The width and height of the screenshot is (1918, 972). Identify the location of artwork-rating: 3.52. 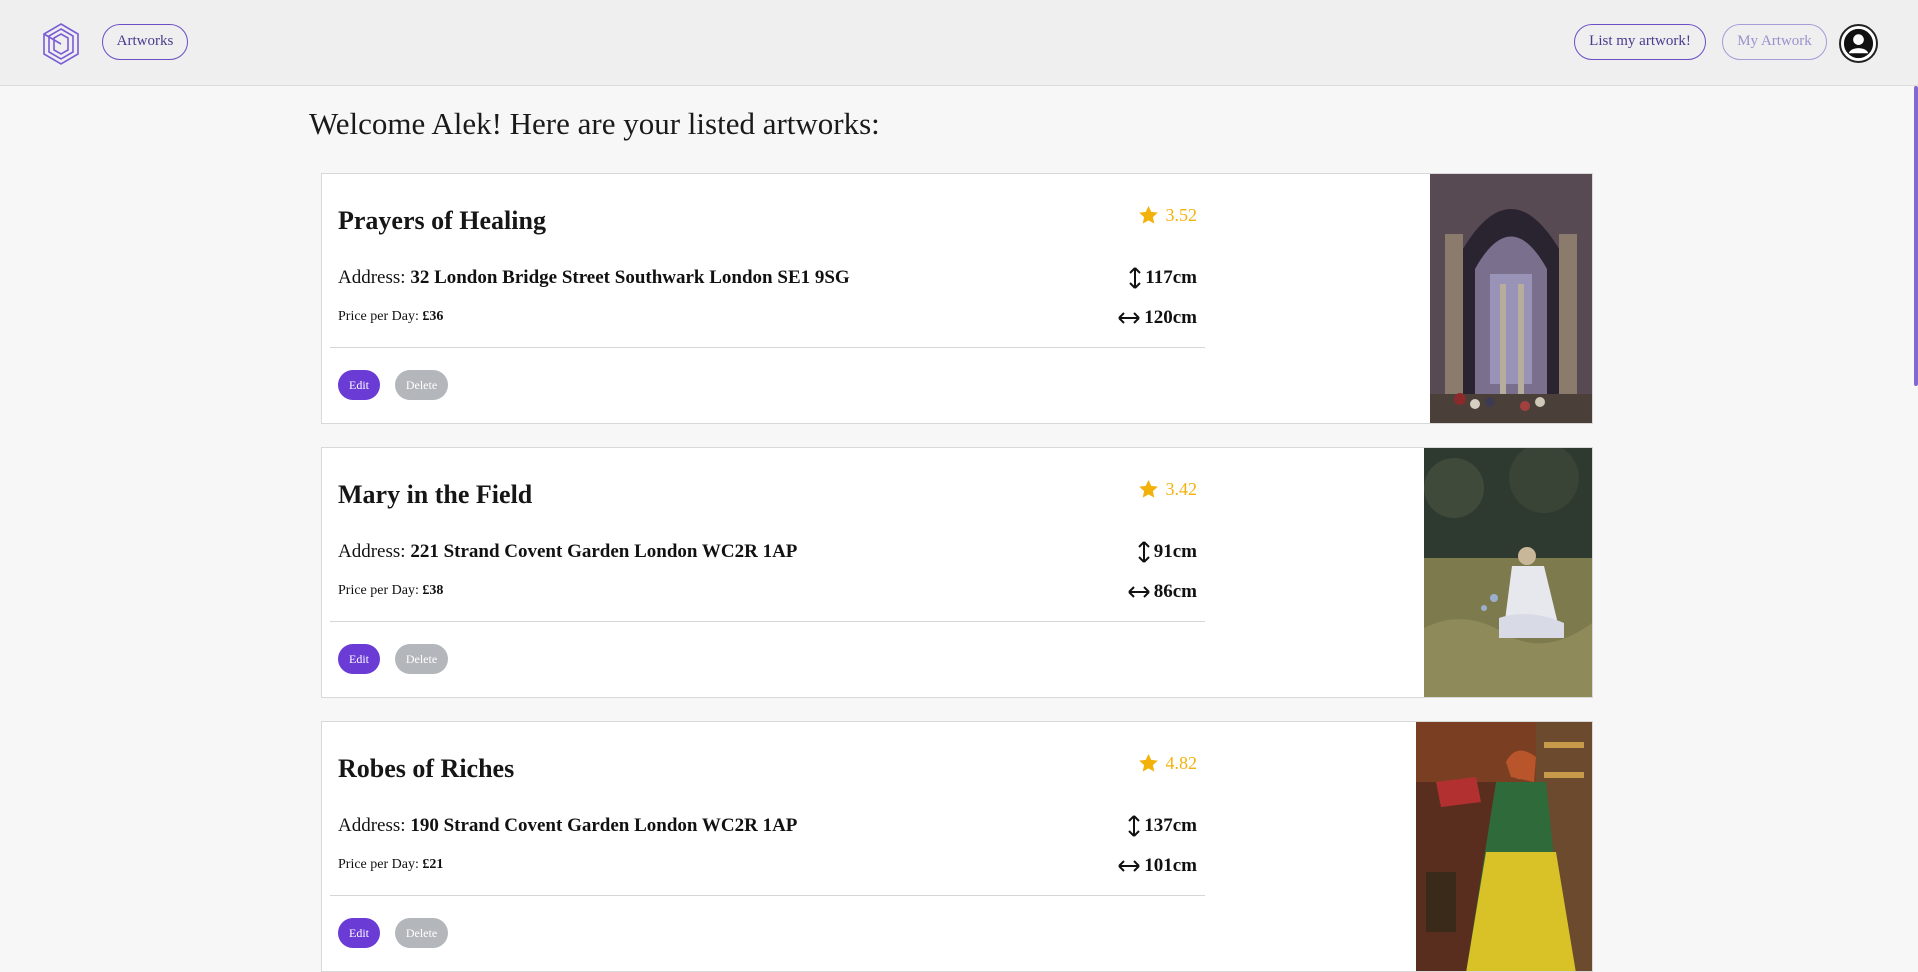
(1167, 215).